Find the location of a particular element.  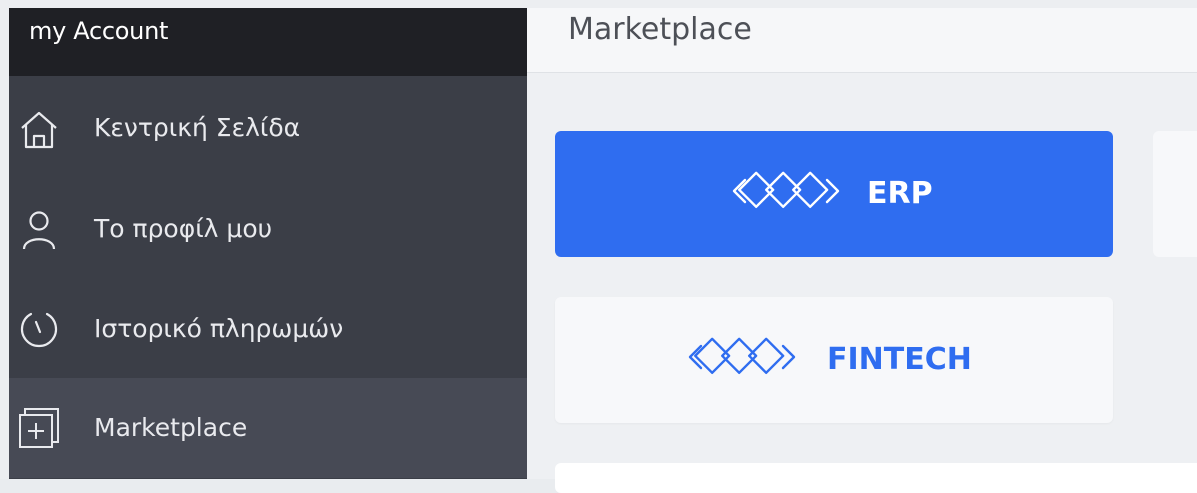

marketplace-icon is located at coordinates (39, 428).